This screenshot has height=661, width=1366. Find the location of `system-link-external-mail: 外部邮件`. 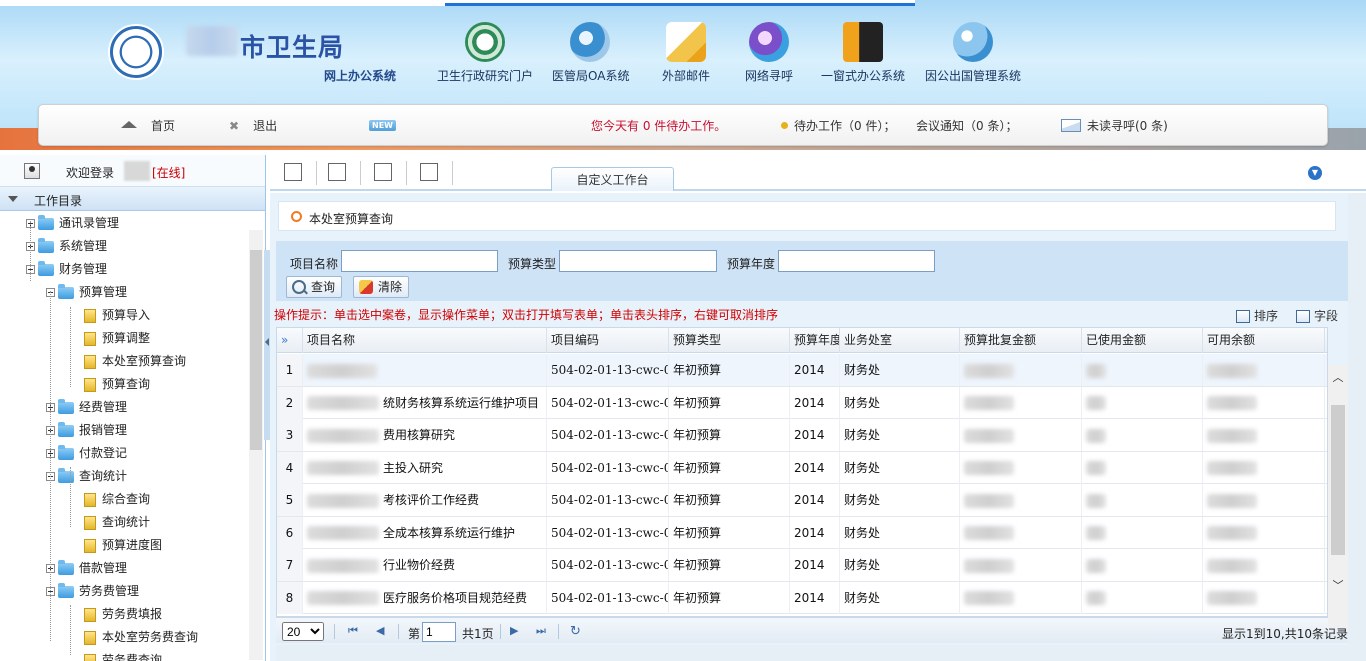

system-link-external-mail: 外部邮件 is located at coordinates (686, 53).